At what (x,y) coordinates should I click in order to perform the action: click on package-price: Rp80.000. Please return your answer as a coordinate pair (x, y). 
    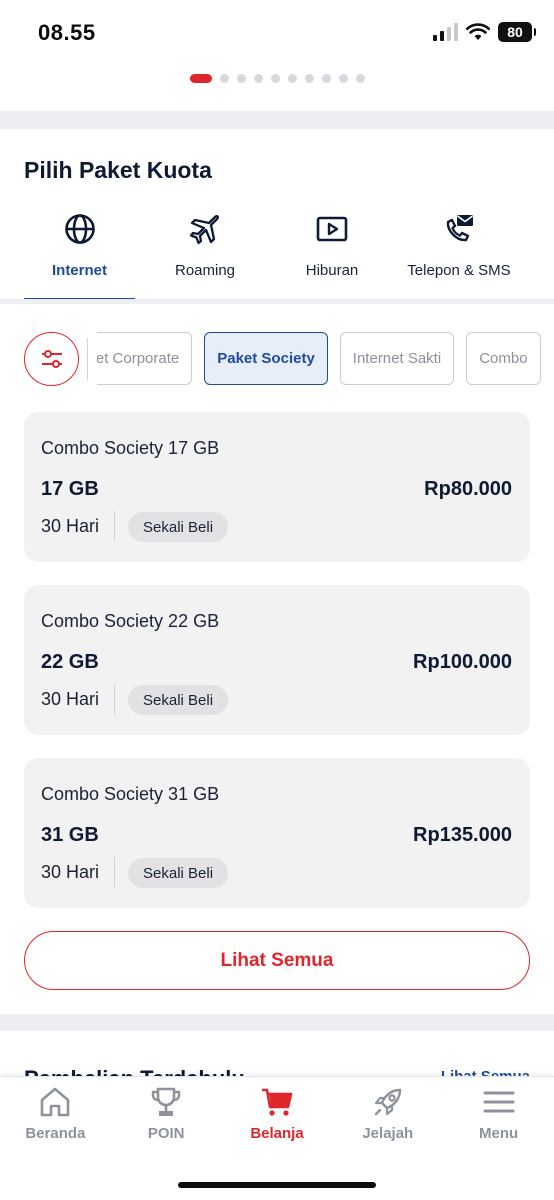
    Looking at the image, I should click on (468, 489).